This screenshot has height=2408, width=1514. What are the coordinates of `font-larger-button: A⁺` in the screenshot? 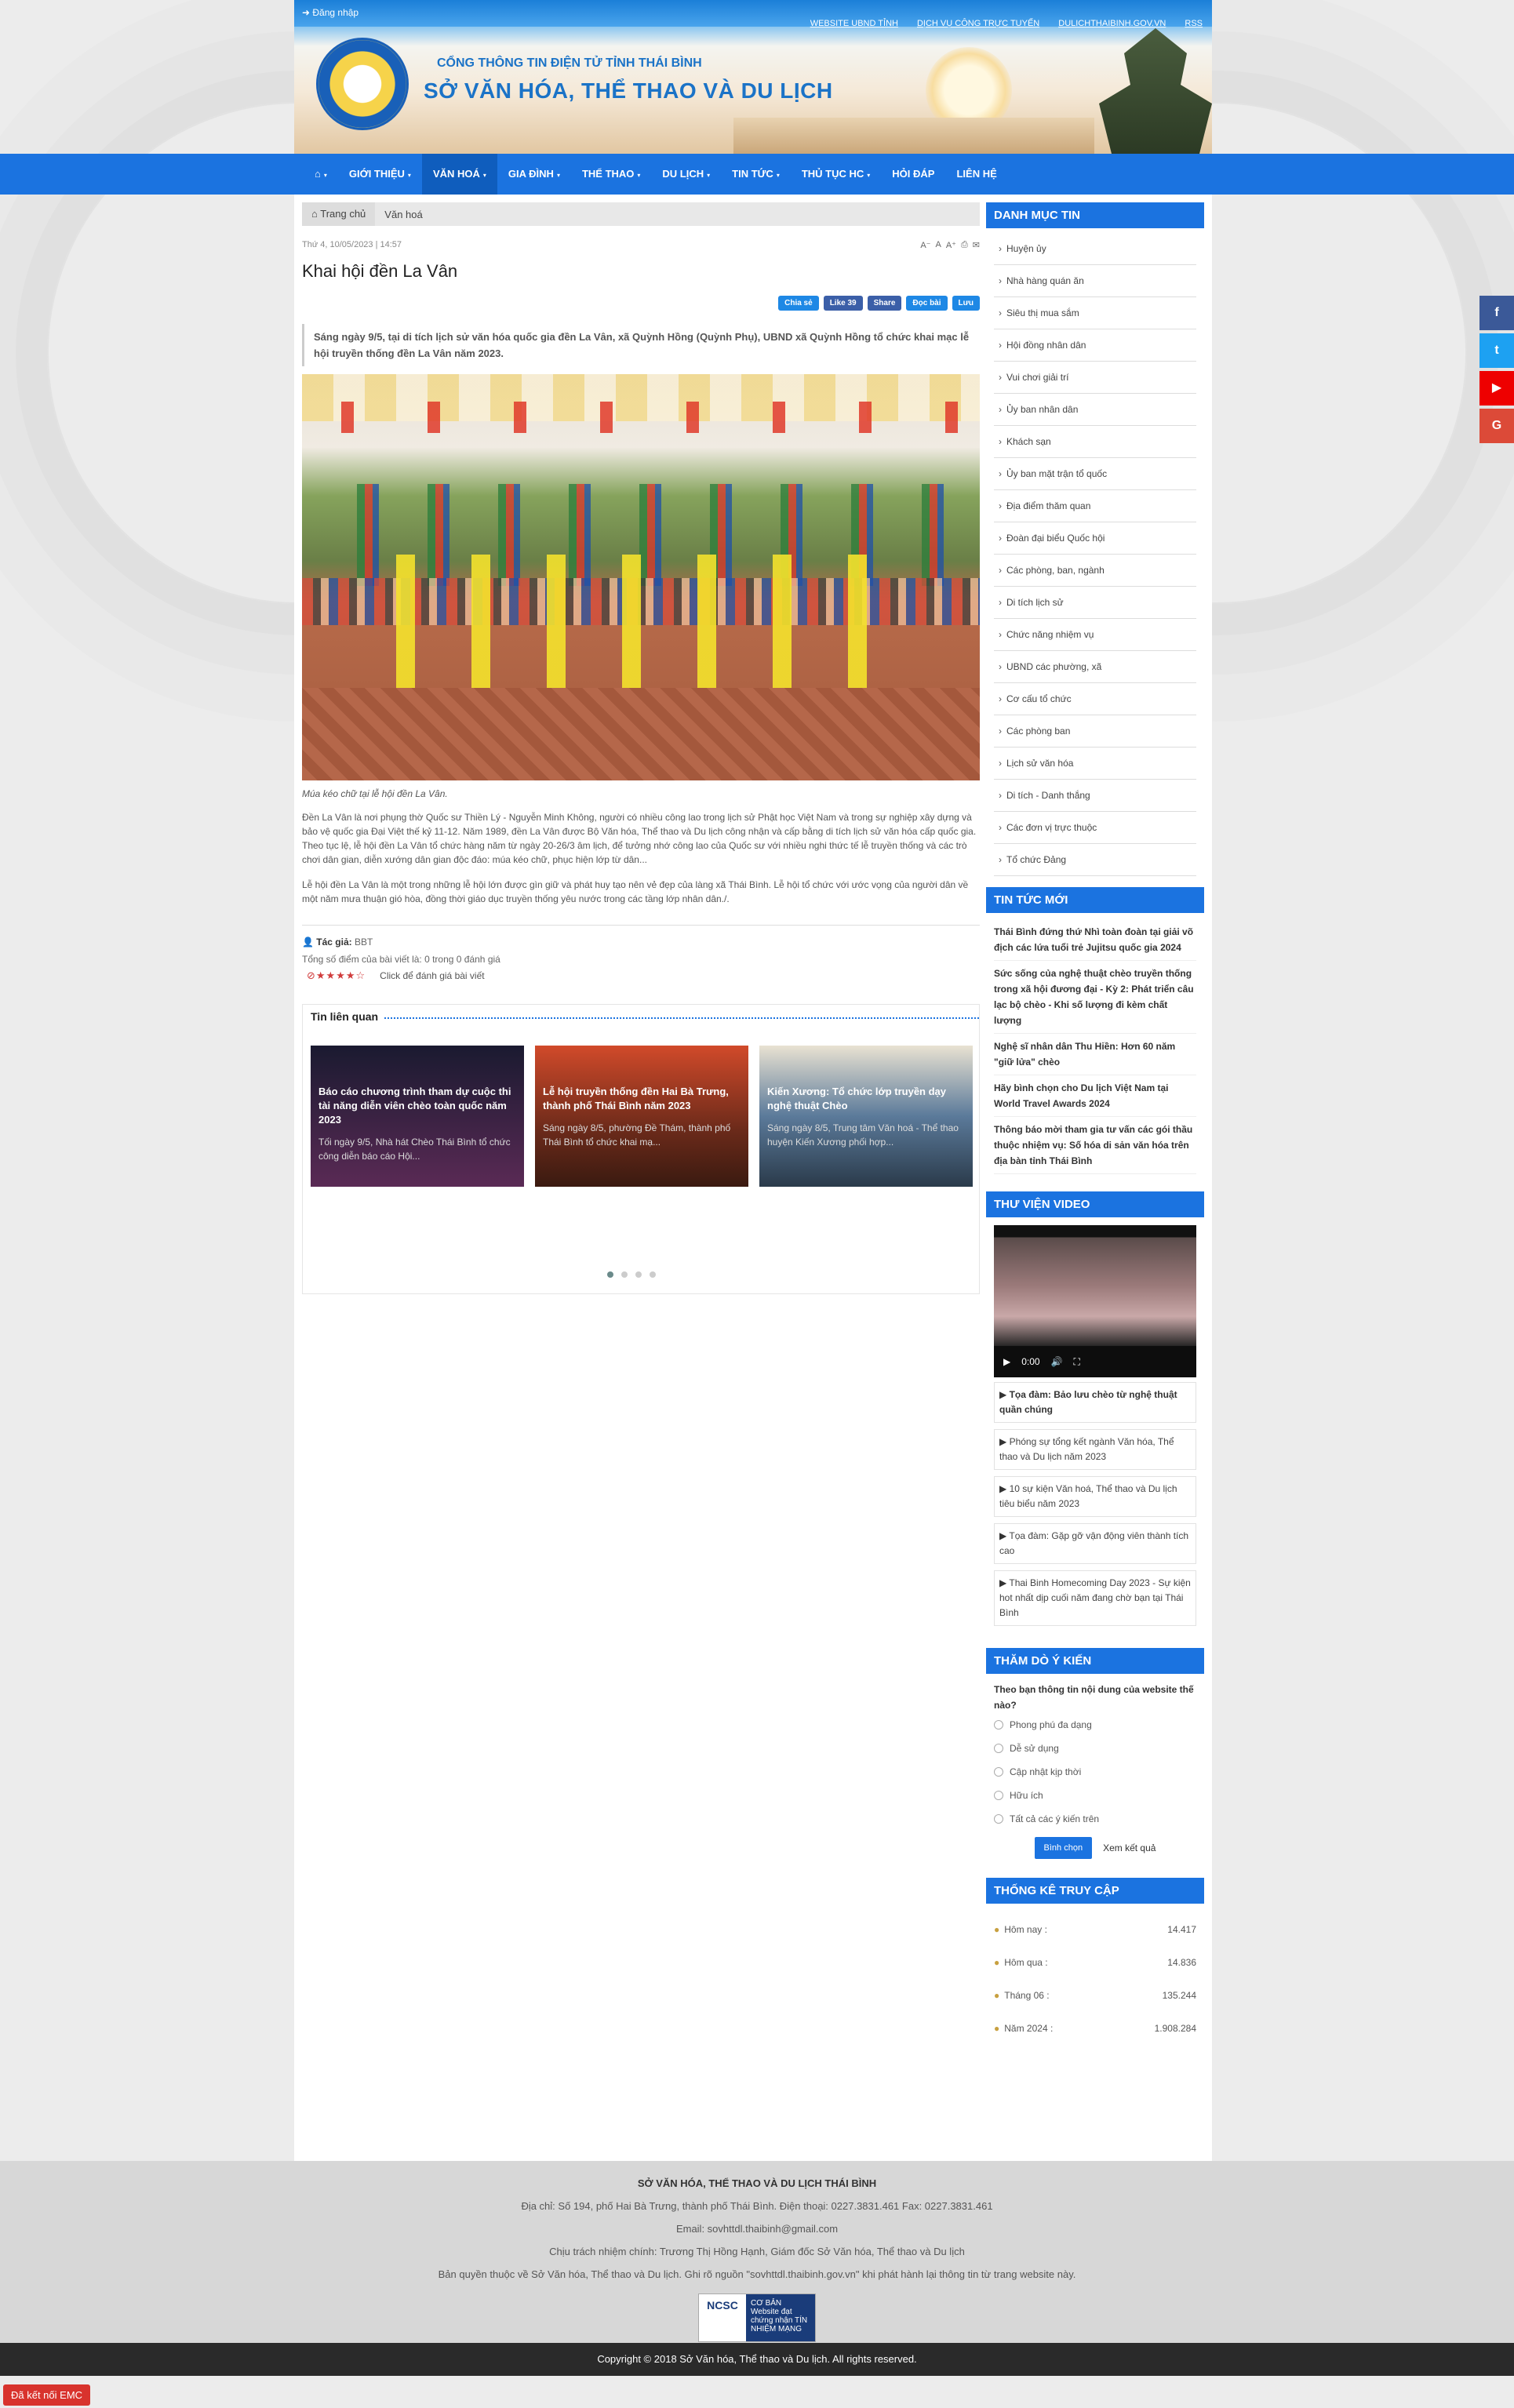 It's located at (951, 245).